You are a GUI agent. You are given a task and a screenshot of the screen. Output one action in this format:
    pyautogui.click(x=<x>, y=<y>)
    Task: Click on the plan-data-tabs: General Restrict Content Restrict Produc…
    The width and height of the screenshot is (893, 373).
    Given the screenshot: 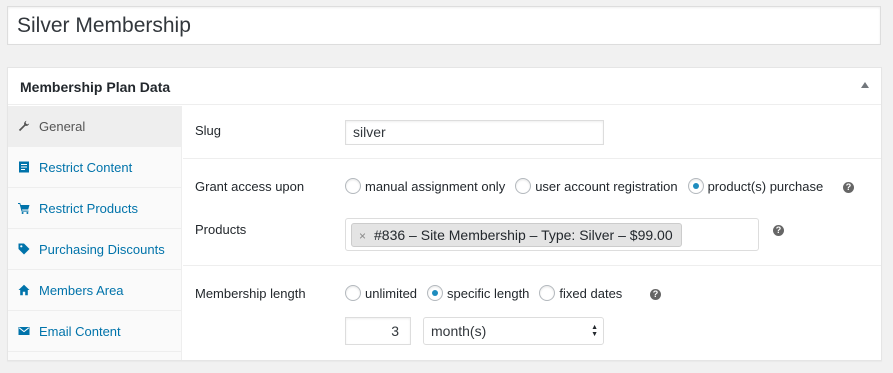 What is the action you would take?
    pyautogui.click(x=95, y=233)
    